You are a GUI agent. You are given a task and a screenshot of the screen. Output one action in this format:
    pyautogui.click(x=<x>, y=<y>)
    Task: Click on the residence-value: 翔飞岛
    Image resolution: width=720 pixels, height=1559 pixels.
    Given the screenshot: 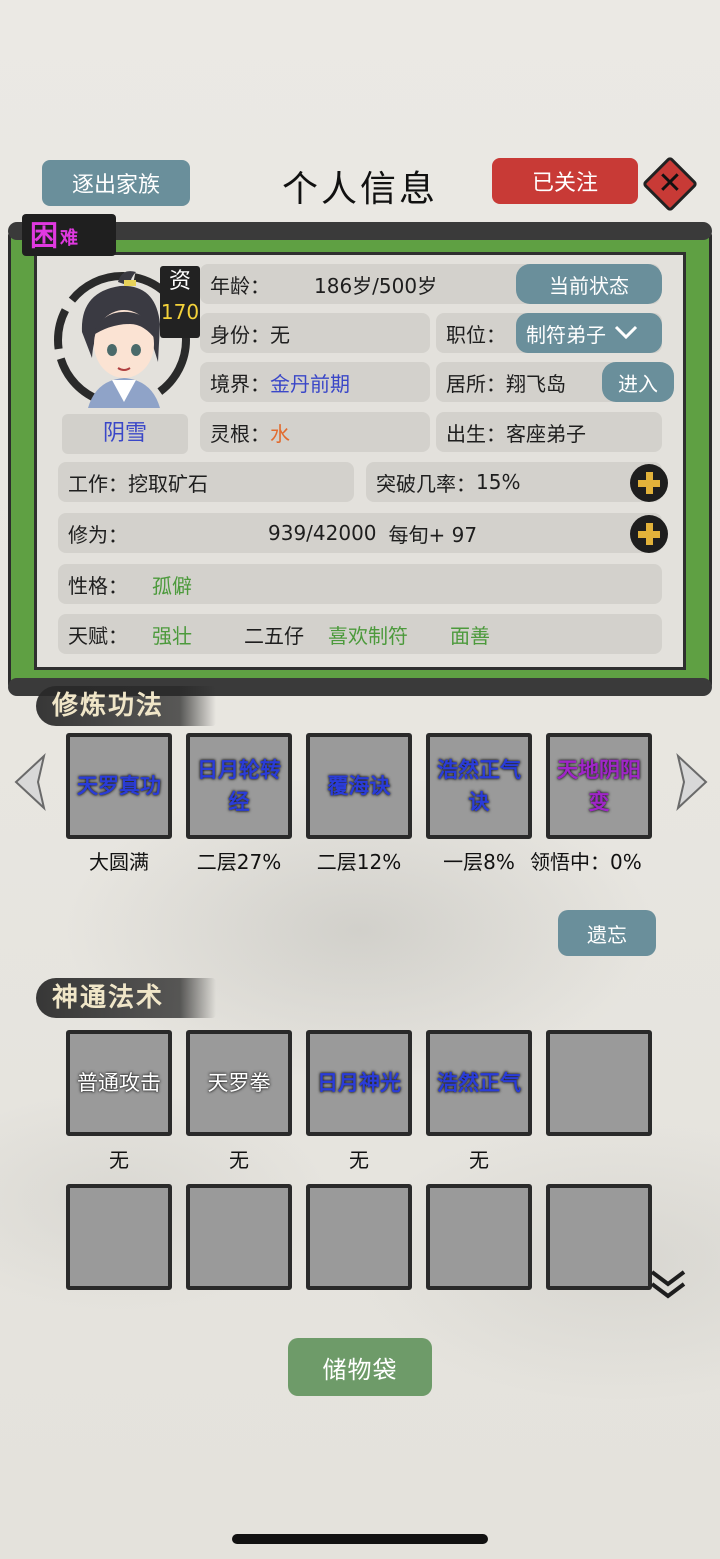 What is the action you would take?
    pyautogui.click(x=536, y=383)
    